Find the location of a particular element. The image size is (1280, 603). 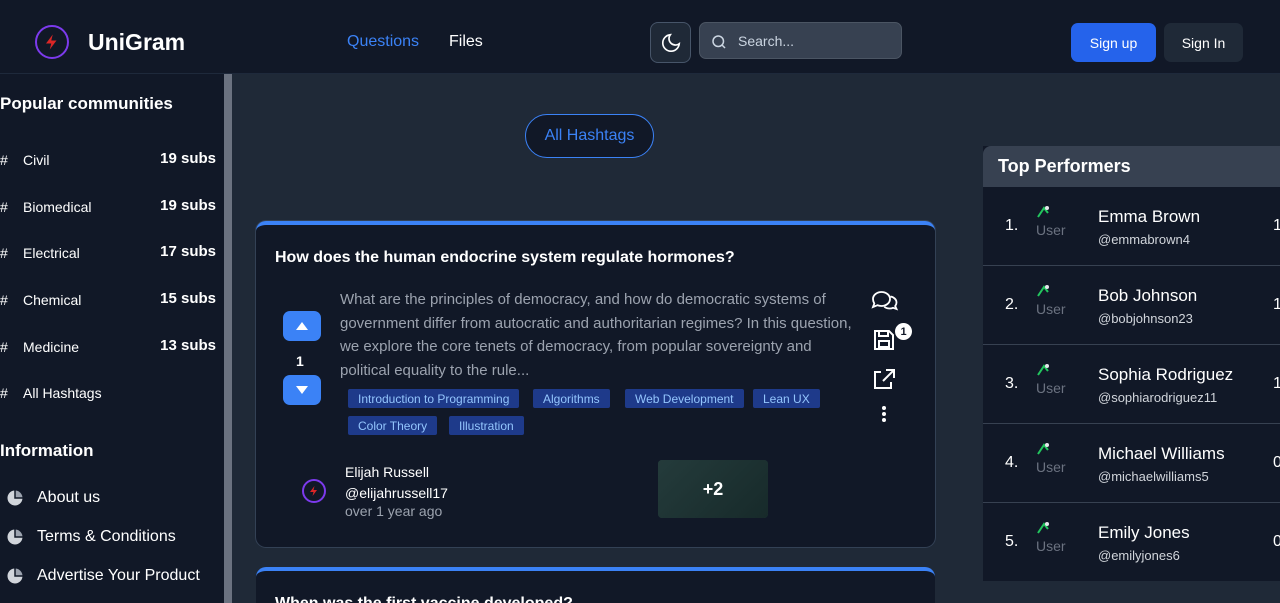

performer-handle: @michaelwilliams5 is located at coordinates (1153, 476).